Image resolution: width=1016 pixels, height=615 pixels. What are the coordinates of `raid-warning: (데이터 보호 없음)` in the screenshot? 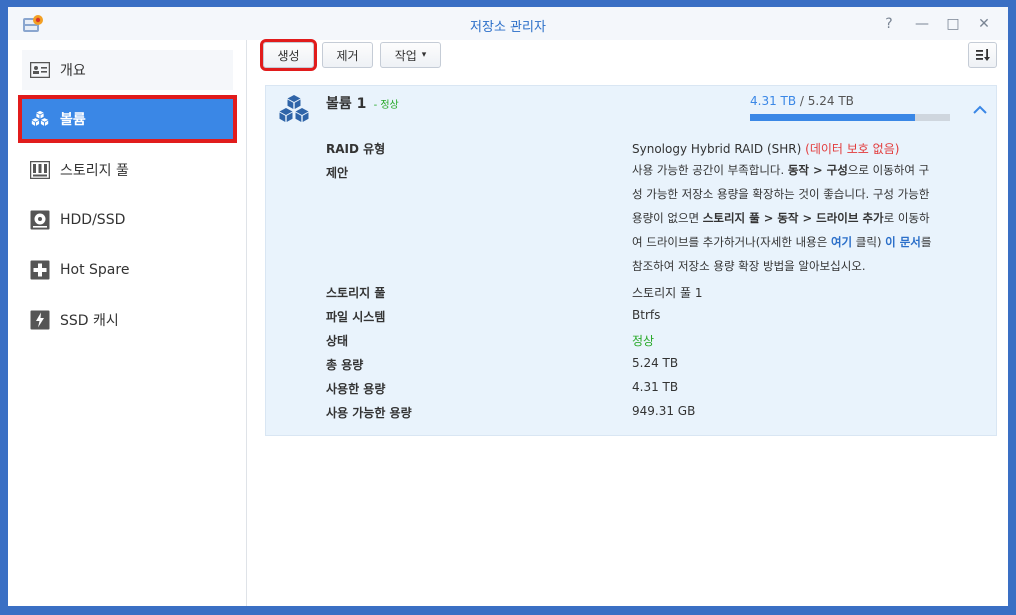 It's located at (852, 149).